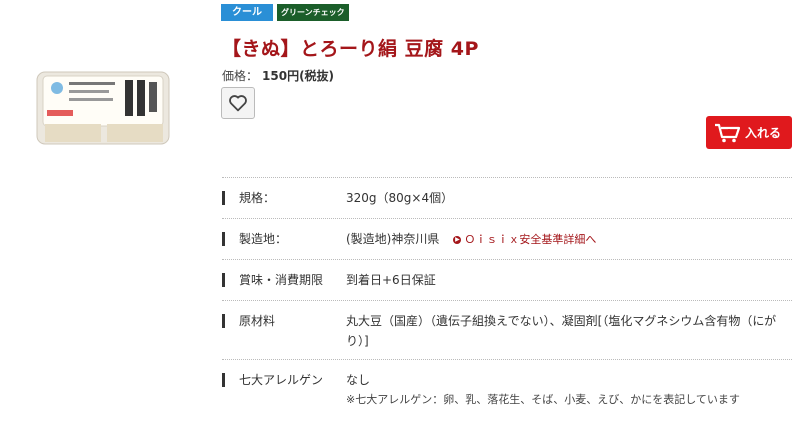  I want to click on spec-row-origin: 製造地： (製造地)神奈川県 ▶ Ｏｉｓｉｘ安全基準詳細へ, so click(507, 238).